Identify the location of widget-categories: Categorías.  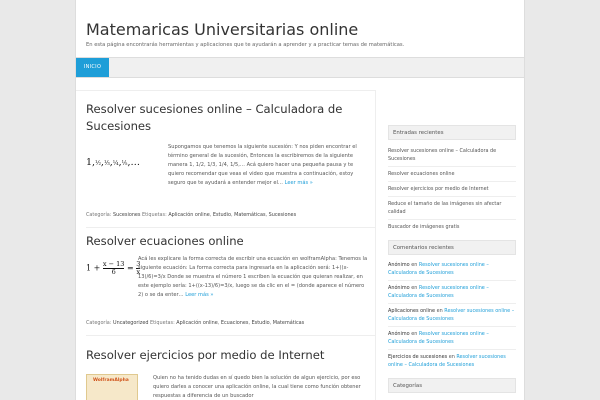
(452, 385).